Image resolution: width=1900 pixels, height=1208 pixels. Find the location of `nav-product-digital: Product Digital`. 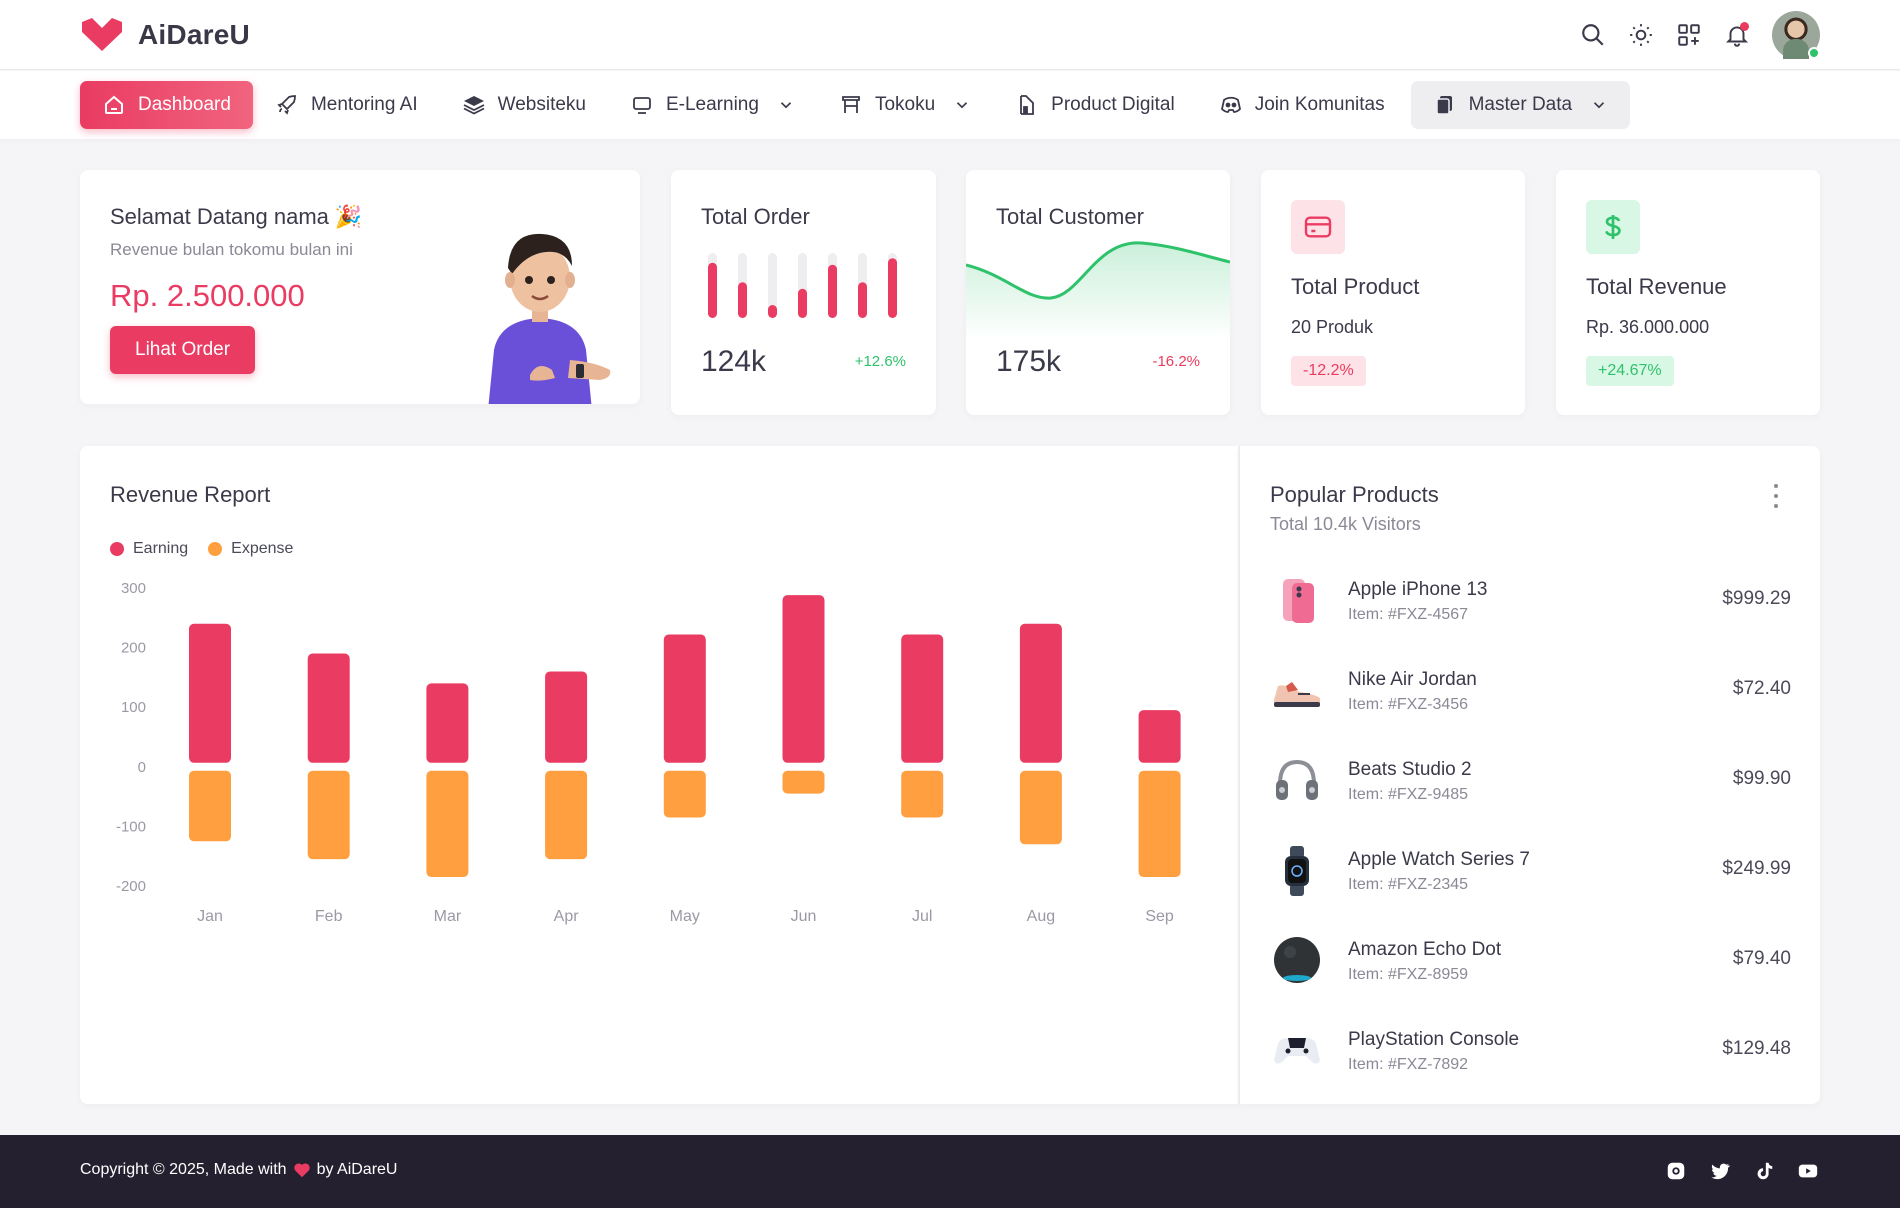

nav-product-digital: Product Digital is located at coordinates (1095, 105).